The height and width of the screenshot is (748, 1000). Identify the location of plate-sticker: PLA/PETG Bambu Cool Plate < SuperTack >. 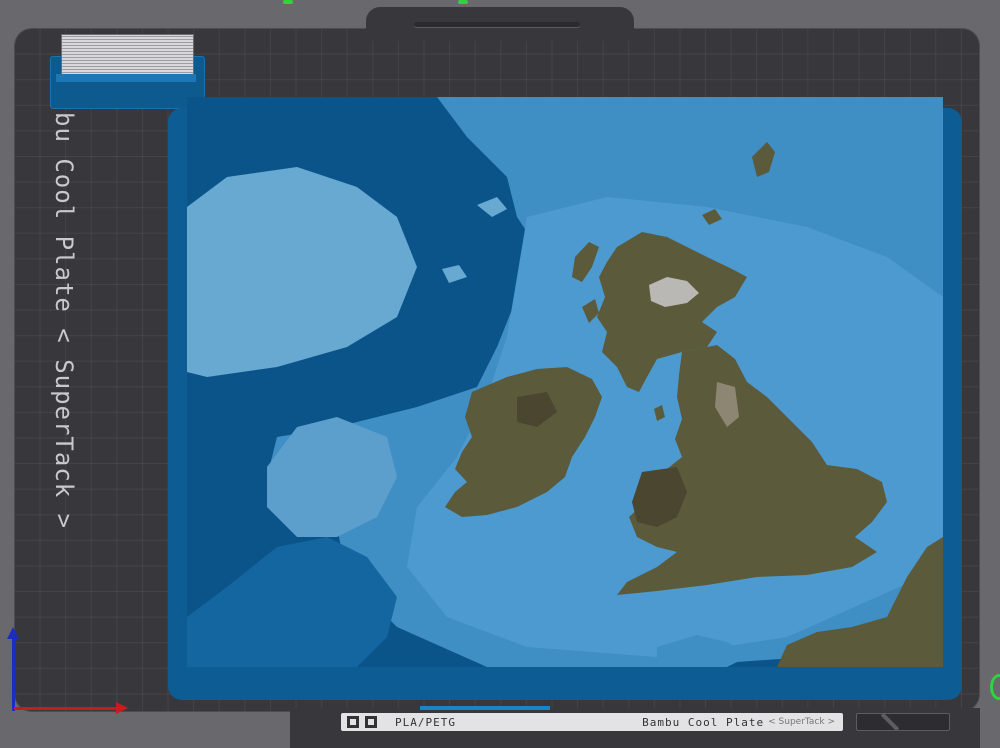
(592, 722).